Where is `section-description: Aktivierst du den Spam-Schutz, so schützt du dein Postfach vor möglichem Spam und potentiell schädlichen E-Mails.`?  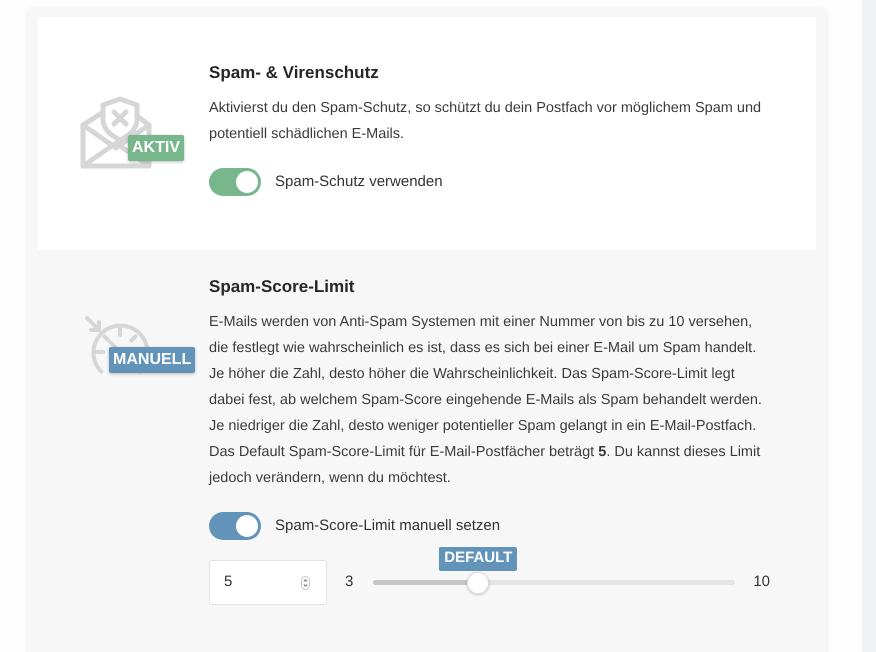
section-description: Aktivierst du den Spam-Schutz, so schützt du dein Postfach vor möglichem Spam und potentiell schädlichen E-Mails. is located at coordinates (485, 121).